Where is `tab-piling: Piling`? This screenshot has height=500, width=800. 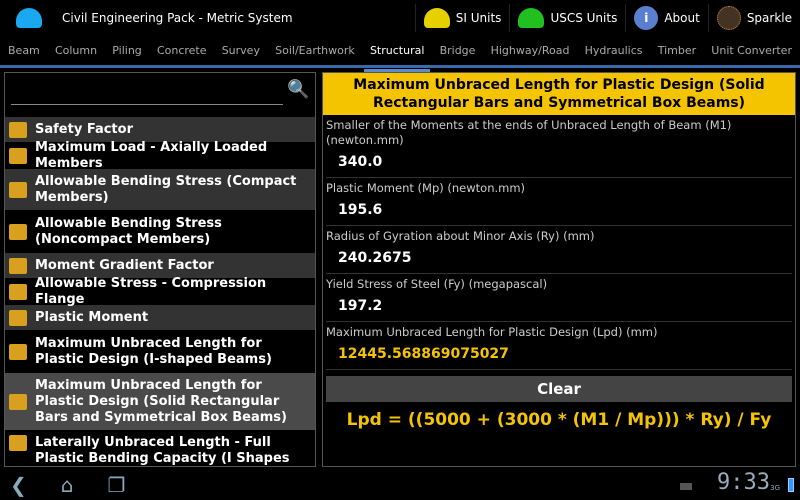 tab-piling: Piling is located at coordinates (127, 50).